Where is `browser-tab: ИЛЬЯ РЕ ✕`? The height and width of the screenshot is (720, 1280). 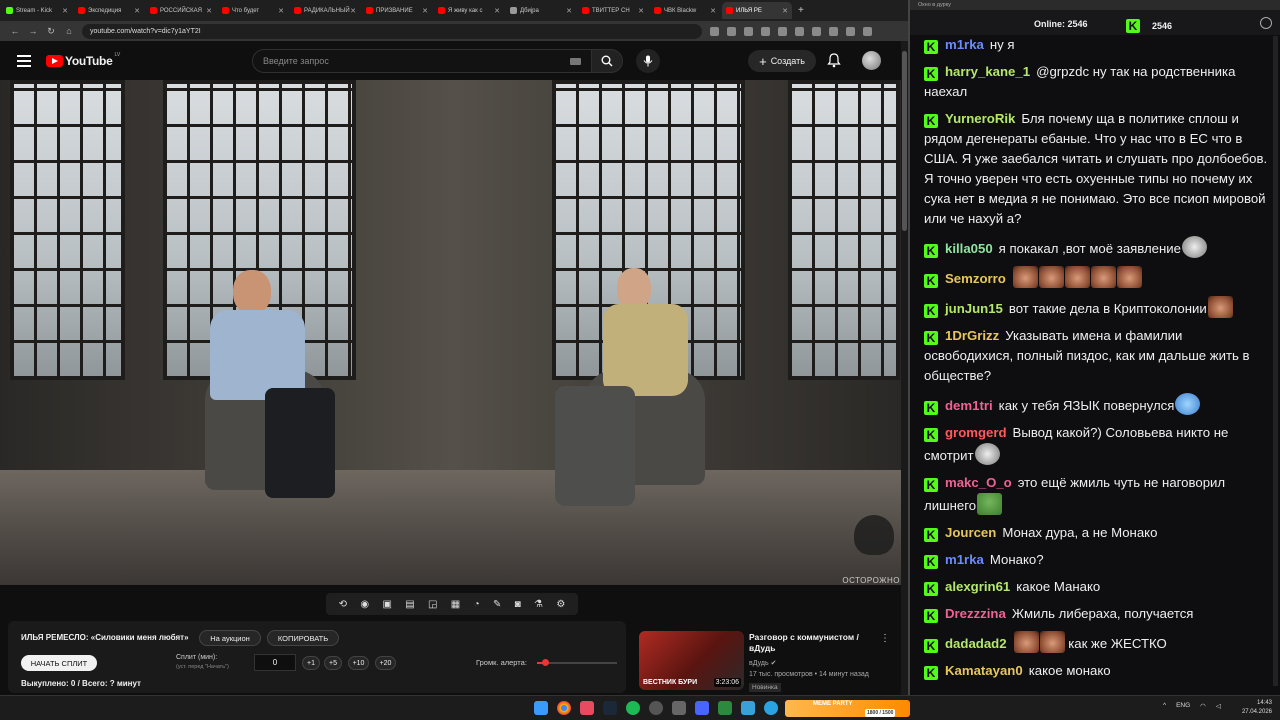 browser-tab: ИЛЬЯ РЕ ✕ is located at coordinates (757, 10).